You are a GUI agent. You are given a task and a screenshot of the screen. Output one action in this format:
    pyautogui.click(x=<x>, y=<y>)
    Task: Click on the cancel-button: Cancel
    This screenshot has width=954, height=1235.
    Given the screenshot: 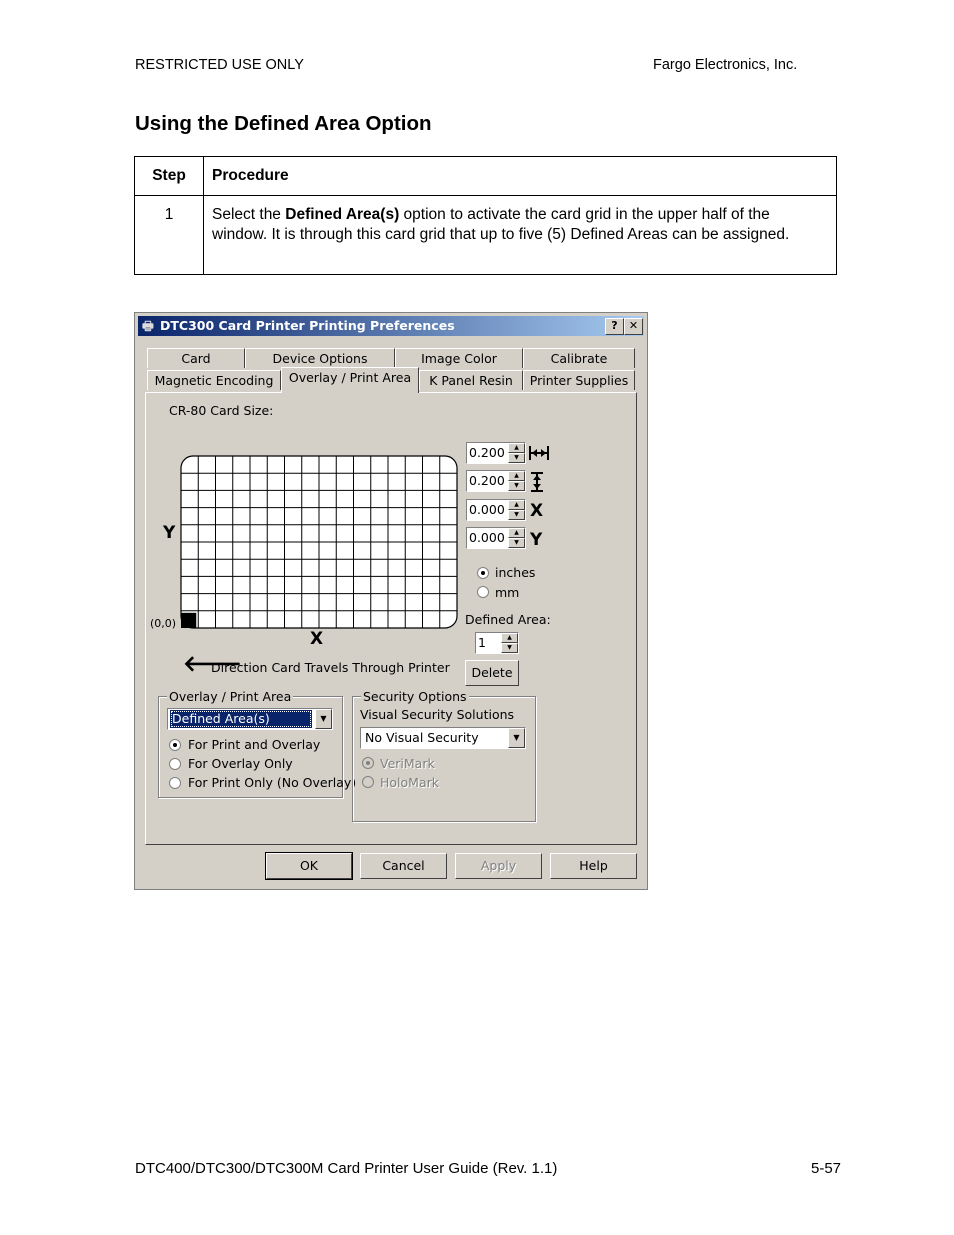 What is the action you would take?
    pyautogui.click(x=403, y=866)
    